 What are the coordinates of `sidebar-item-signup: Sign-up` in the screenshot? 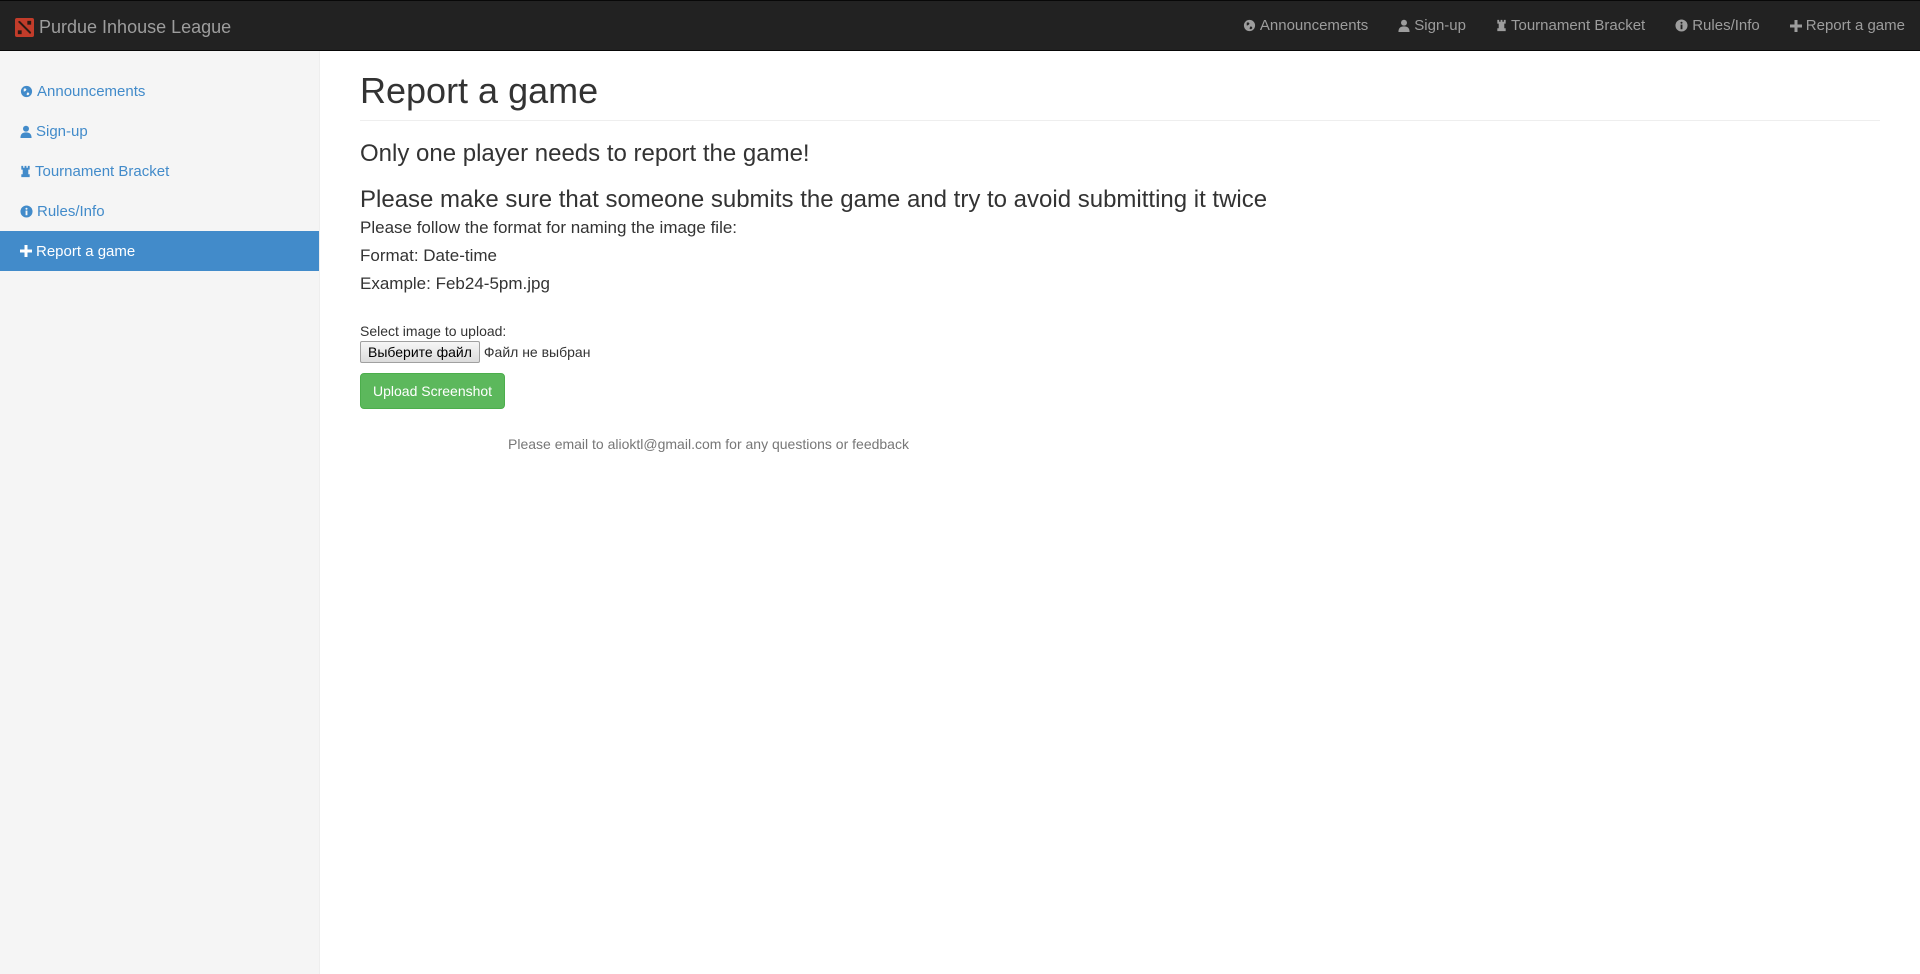 It's located at (159, 131).